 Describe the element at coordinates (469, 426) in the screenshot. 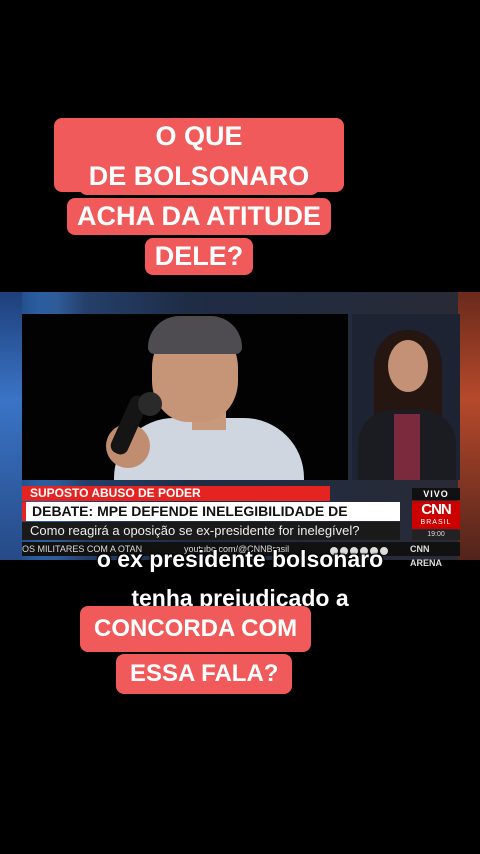

I see `studio-background-right` at that location.